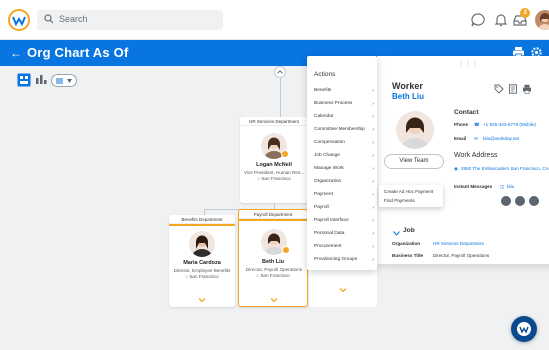  What do you see at coordinates (477, 124) in the screenshot?
I see `phone-icon: ☎` at bounding box center [477, 124].